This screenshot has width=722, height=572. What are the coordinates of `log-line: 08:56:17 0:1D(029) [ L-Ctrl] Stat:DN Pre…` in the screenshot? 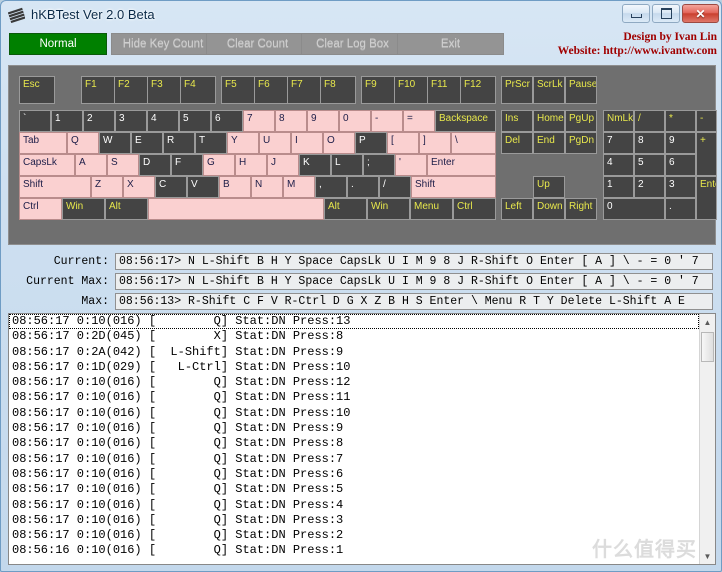 It's located at (354, 367).